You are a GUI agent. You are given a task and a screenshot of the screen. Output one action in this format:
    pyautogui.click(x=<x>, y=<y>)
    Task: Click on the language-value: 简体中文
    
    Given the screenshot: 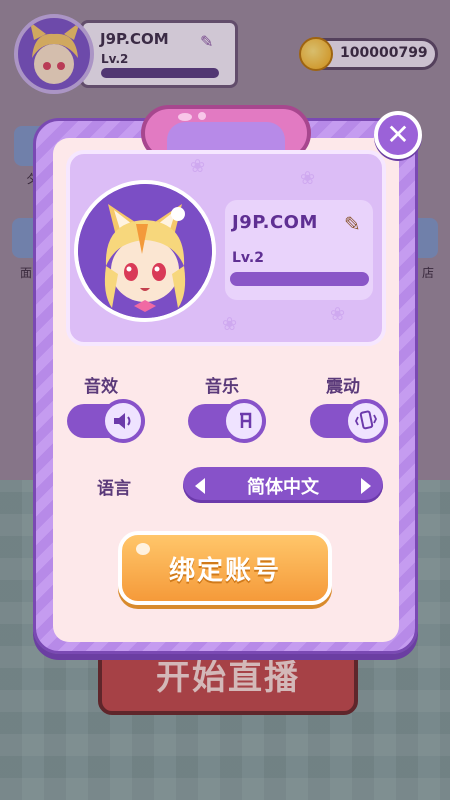 What is the action you would take?
    pyautogui.click(x=283, y=487)
    